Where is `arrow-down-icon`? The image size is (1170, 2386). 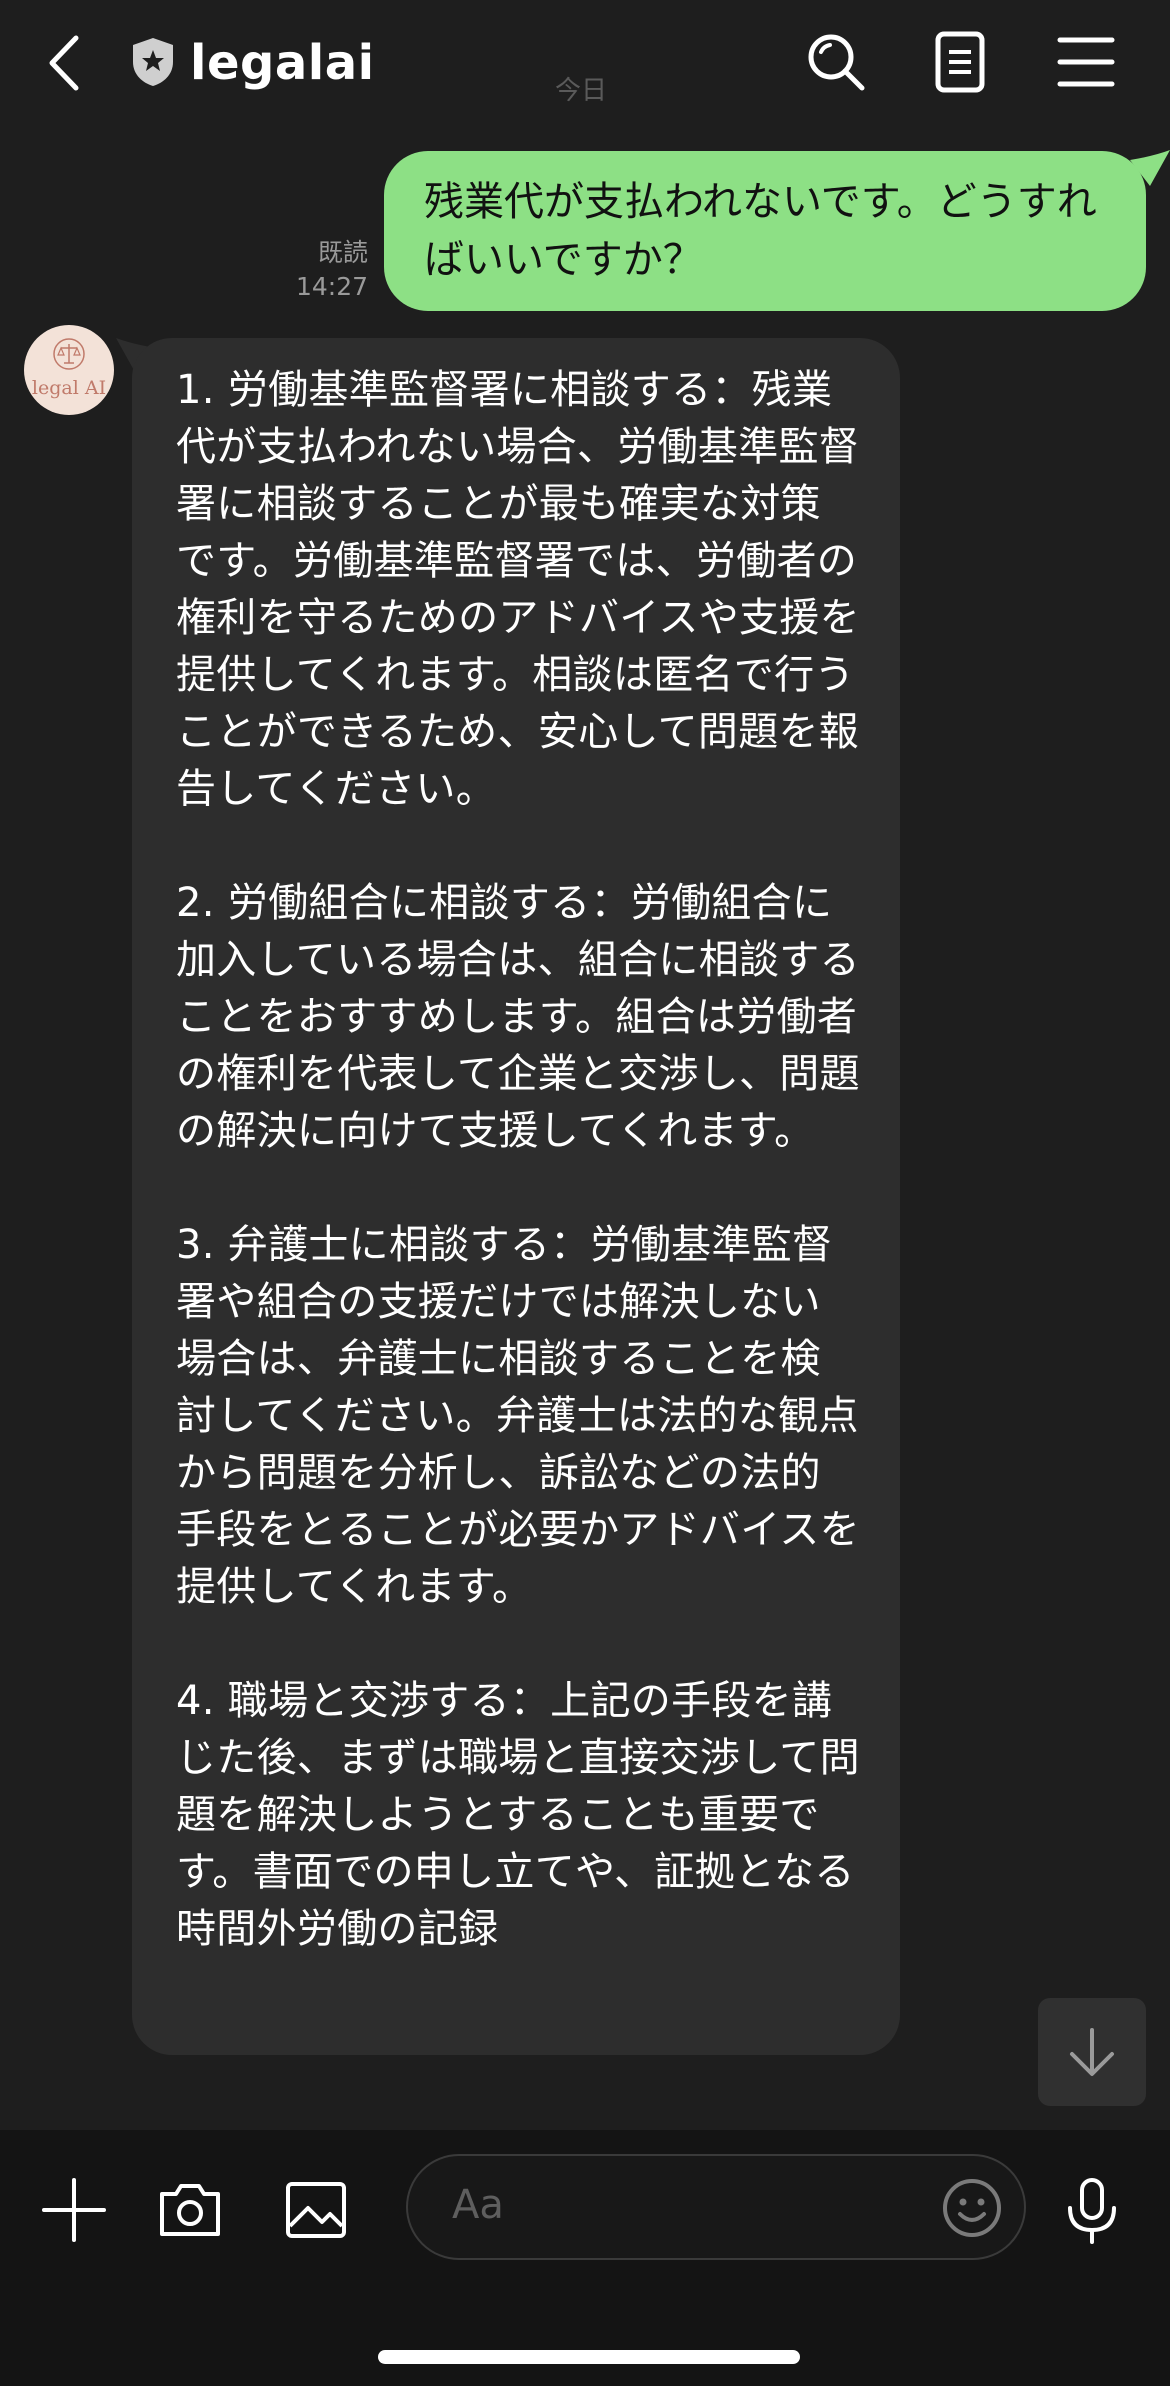
arrow-down-icon is located at coordinates (1092, 2052).